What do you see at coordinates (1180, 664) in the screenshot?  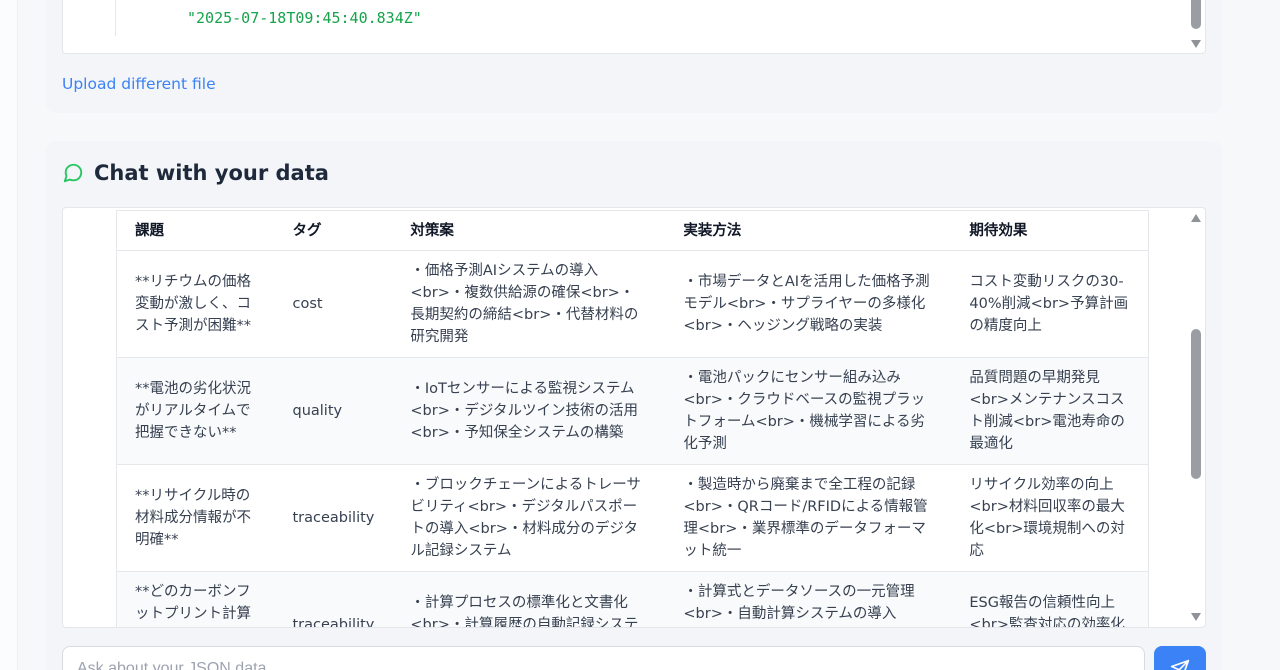 I see `send-icon` at bounding box center [1180, 664].